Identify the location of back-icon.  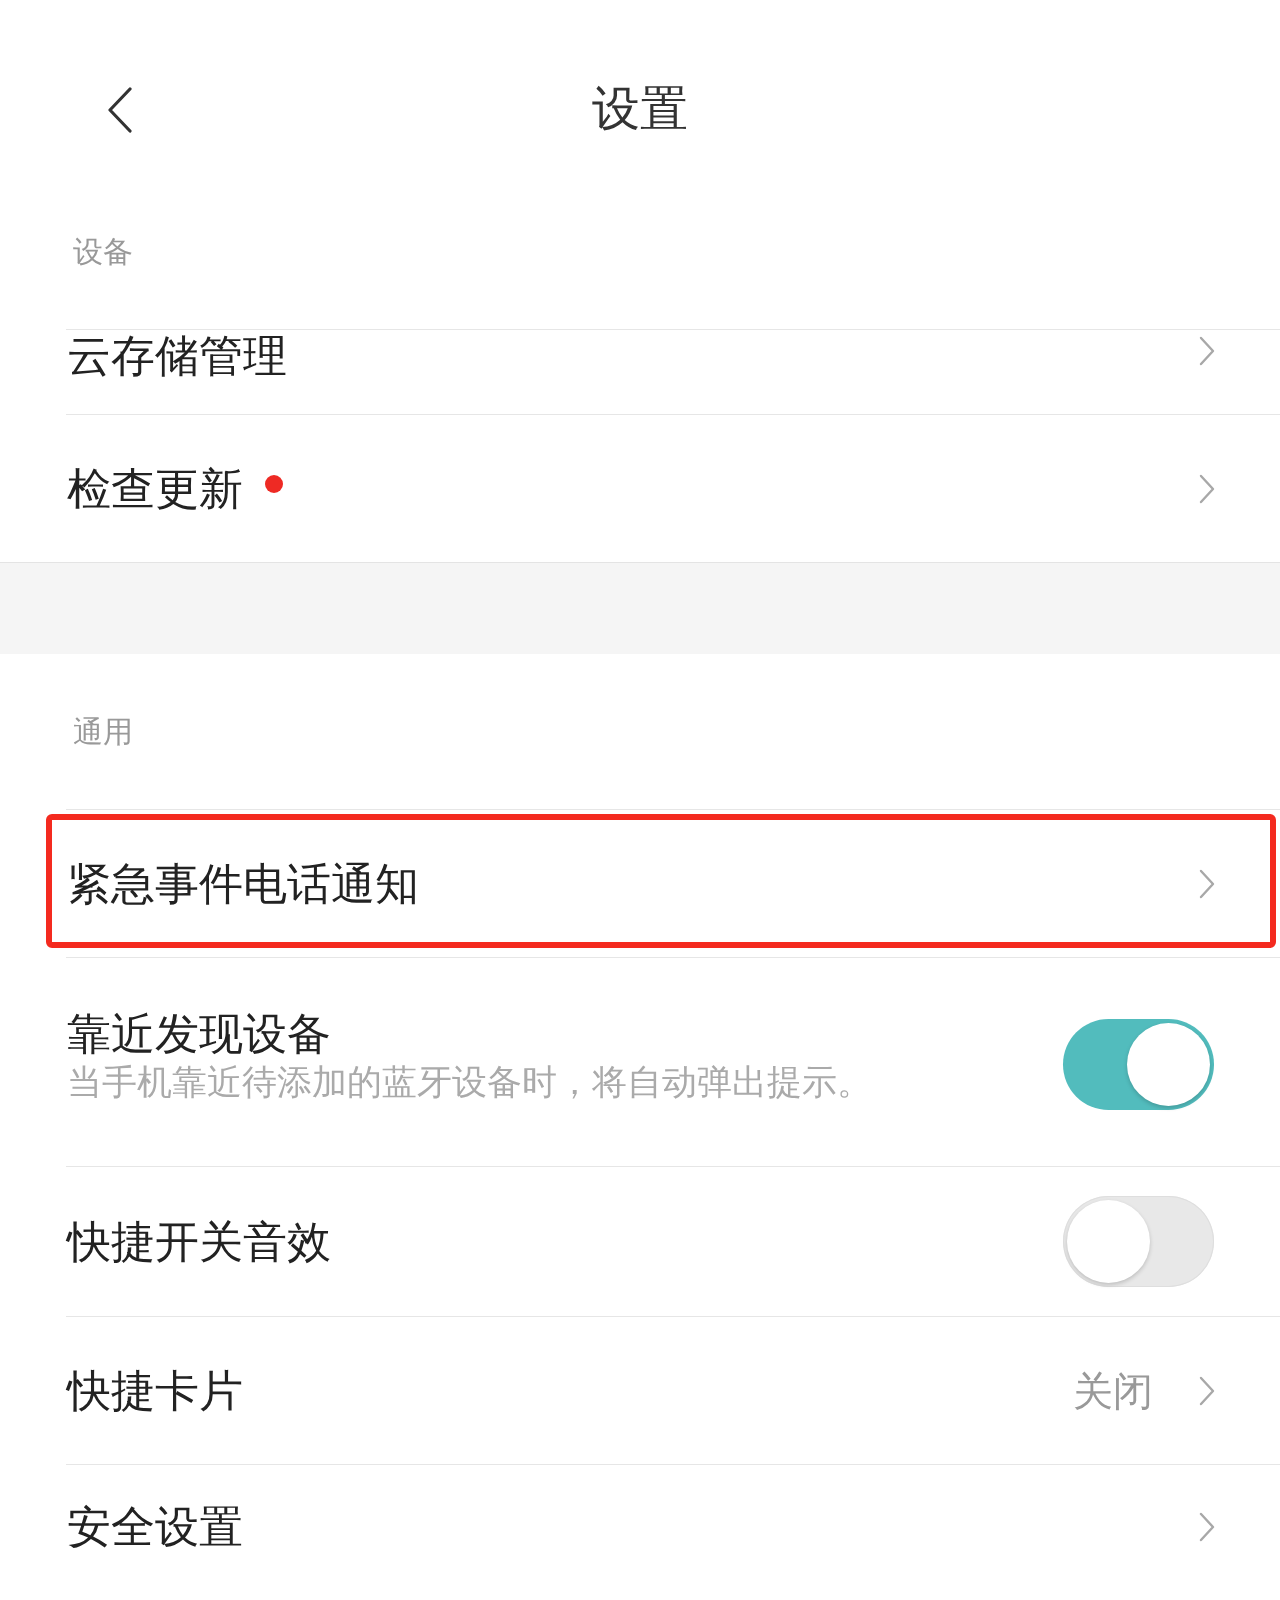
(120, 110).